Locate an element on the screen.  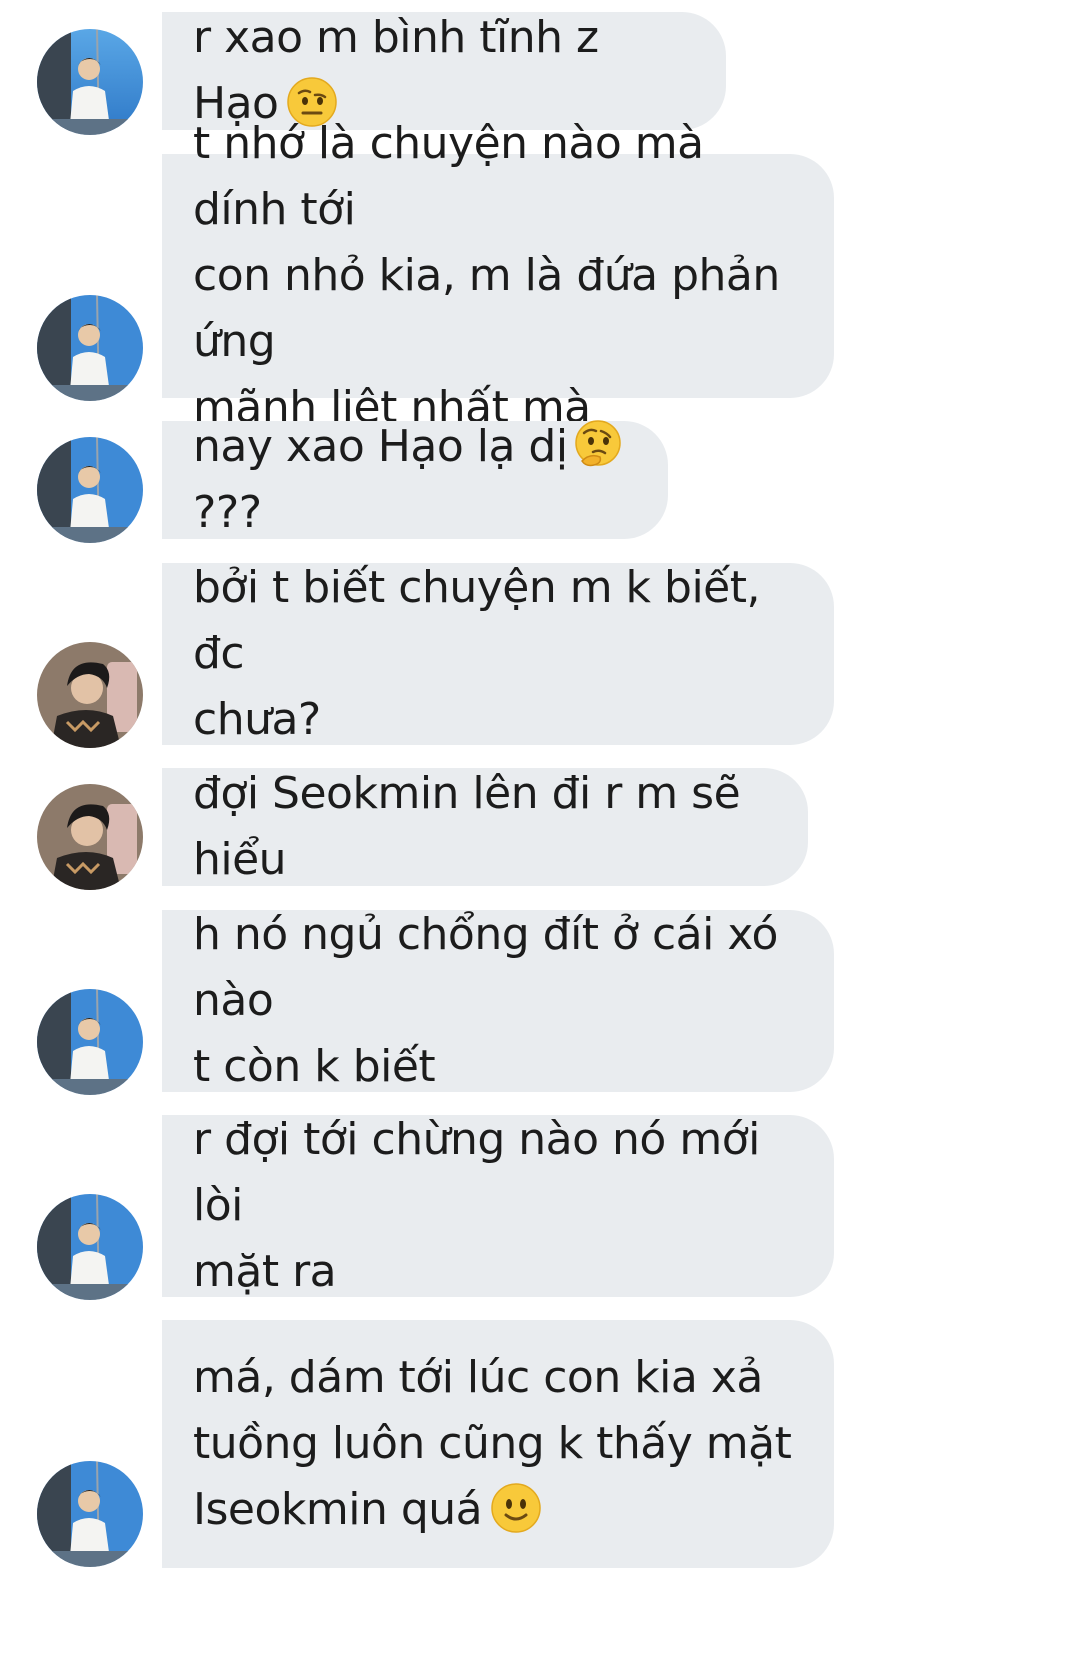
message-bubble: r đợi tới chừng nào nó mới lòi mặt ra is located at coordinates (498, 1205).